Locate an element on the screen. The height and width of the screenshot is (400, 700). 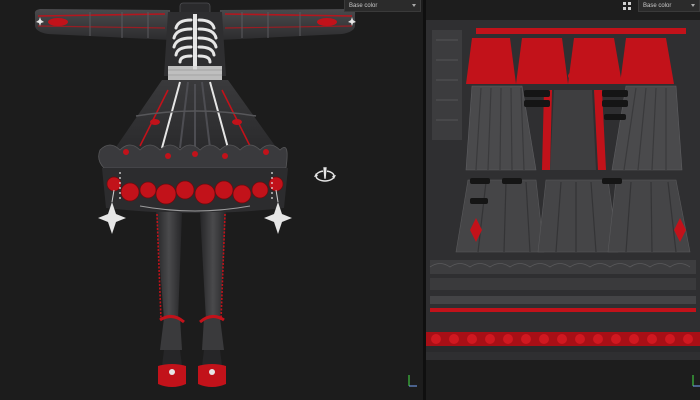
uv-grid-icon is located at coordinates (627, 6).